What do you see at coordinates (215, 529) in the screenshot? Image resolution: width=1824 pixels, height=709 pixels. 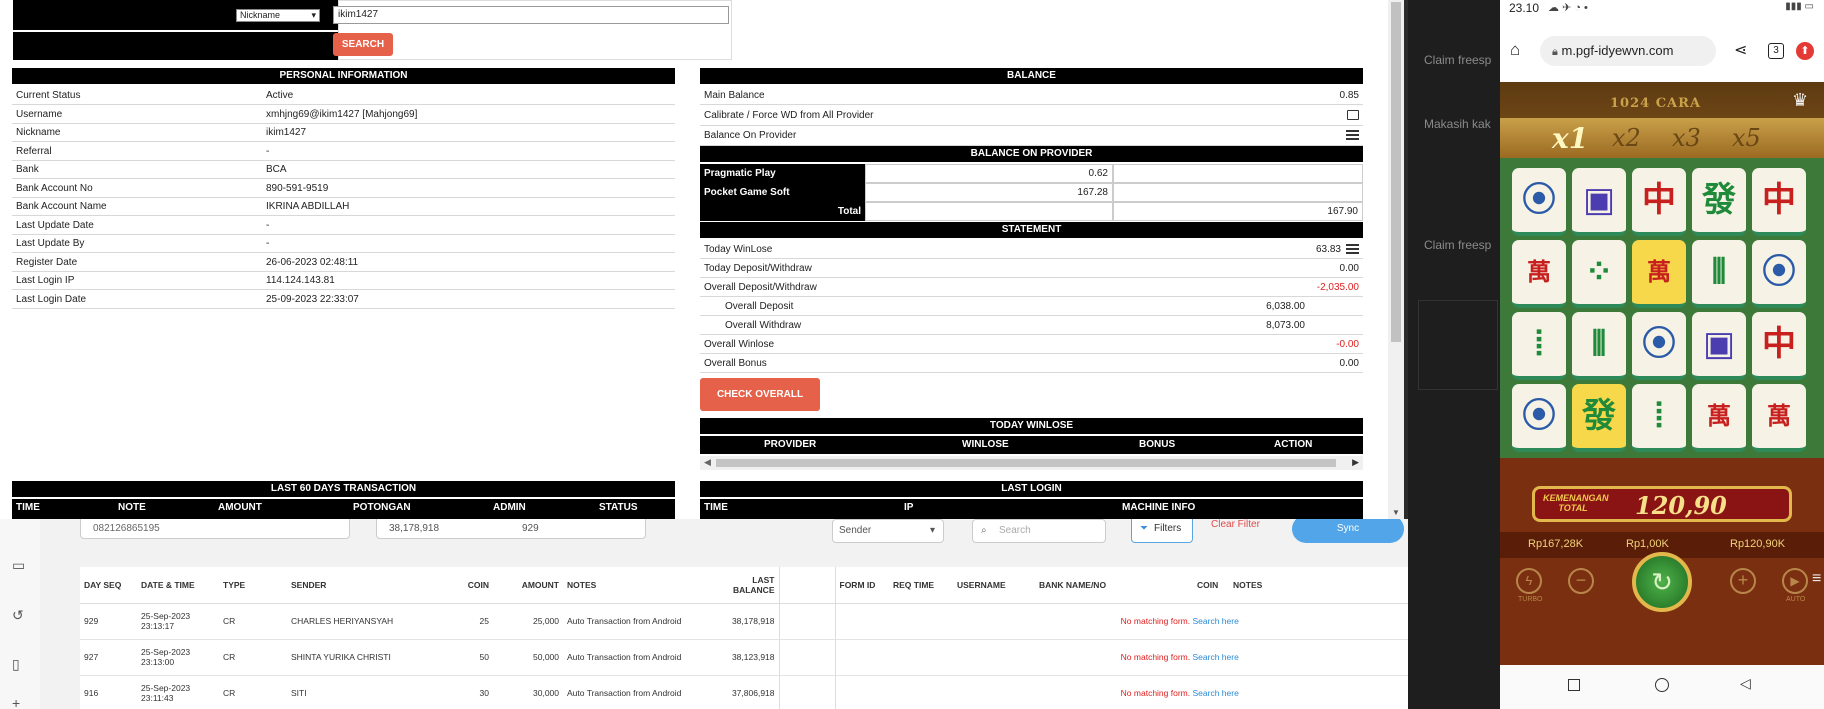 I see `account-phone-field: 082126865195` at bounding box center [215, 529].